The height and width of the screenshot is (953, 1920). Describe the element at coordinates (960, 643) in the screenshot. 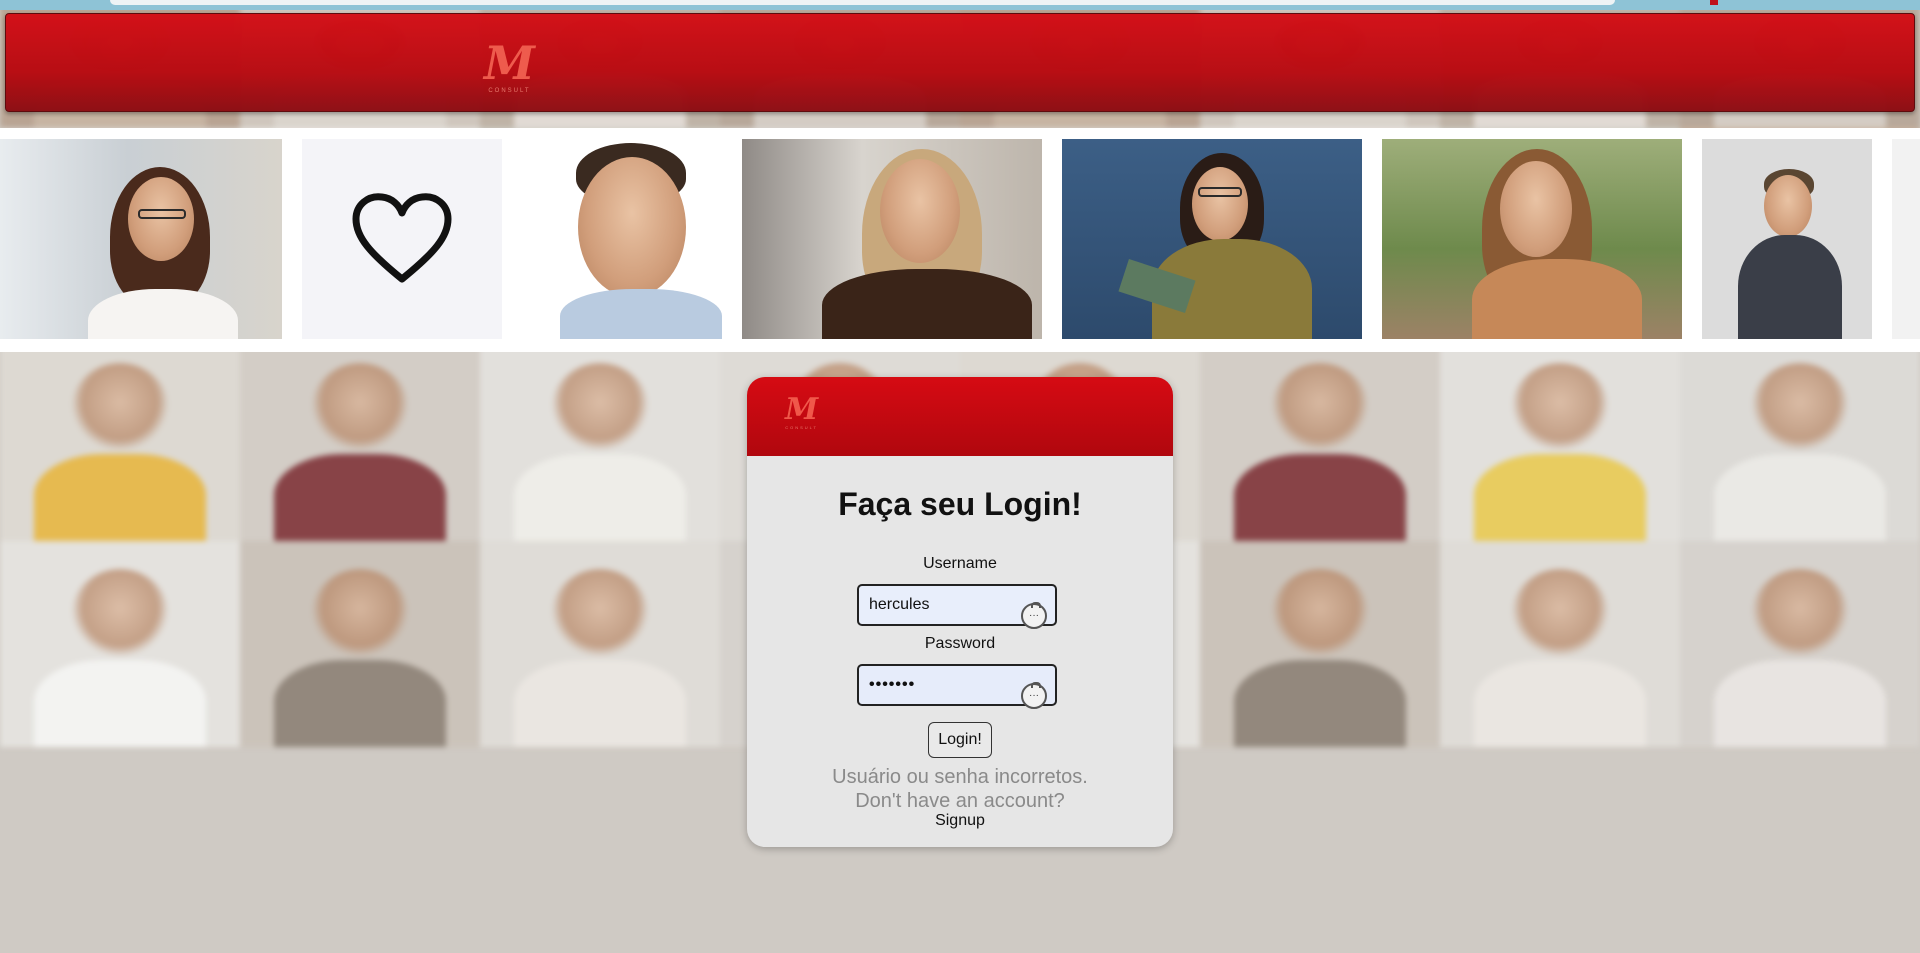

I see `password-label: Password` at that location.